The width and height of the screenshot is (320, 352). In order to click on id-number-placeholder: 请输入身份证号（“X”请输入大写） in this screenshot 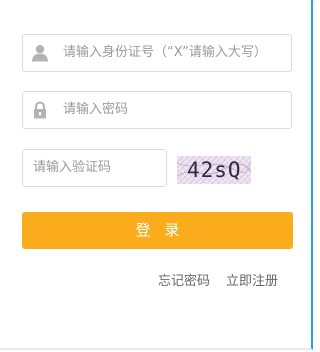, I will do `click(165, 52)`.